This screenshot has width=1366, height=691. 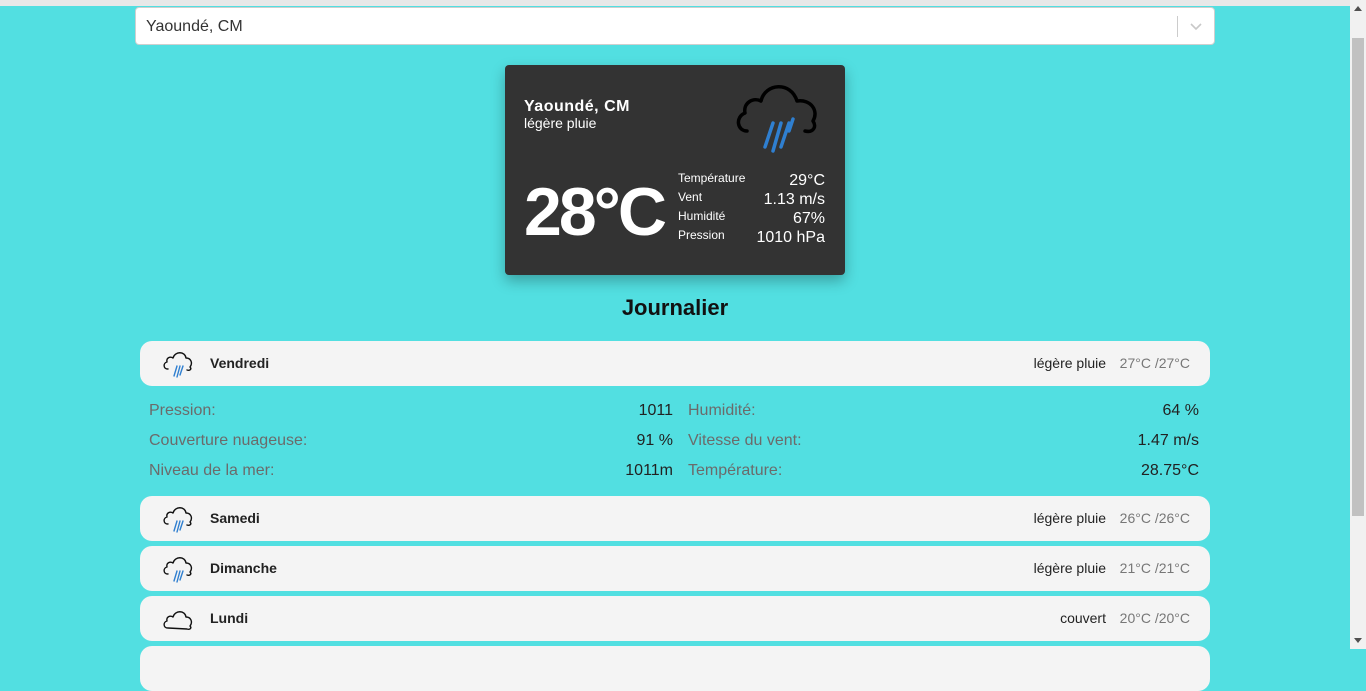 What do you see at coordinates (1170, 470) in the screenshot?
I see `temperature-value: 28.75°C` at bounding box center [1170, 470].